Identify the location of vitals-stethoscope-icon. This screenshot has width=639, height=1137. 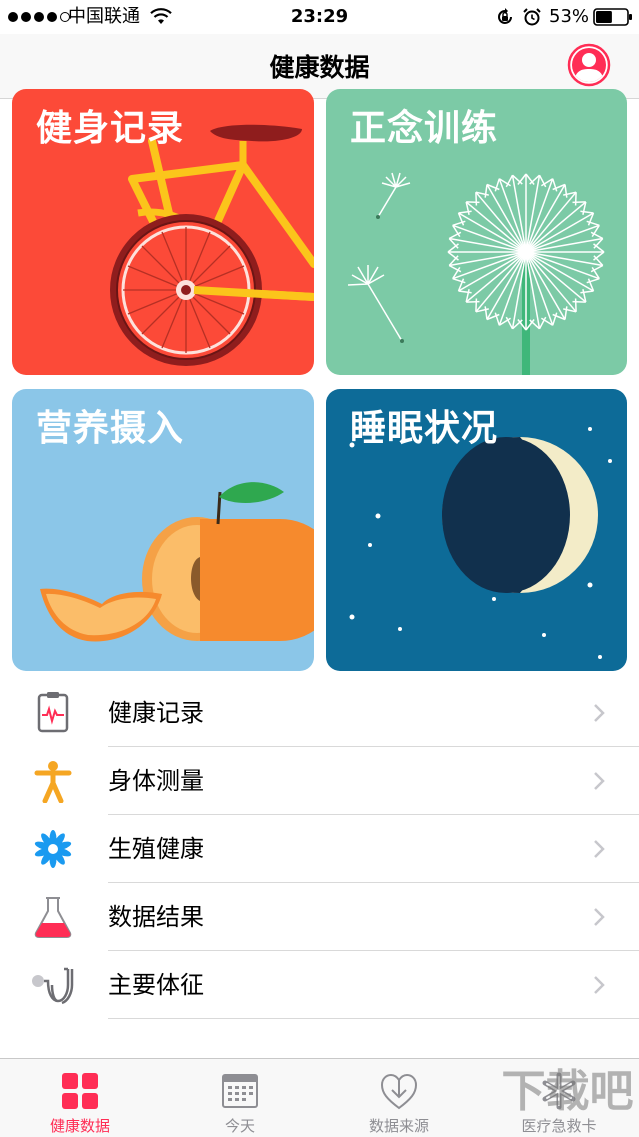
(53, 986).